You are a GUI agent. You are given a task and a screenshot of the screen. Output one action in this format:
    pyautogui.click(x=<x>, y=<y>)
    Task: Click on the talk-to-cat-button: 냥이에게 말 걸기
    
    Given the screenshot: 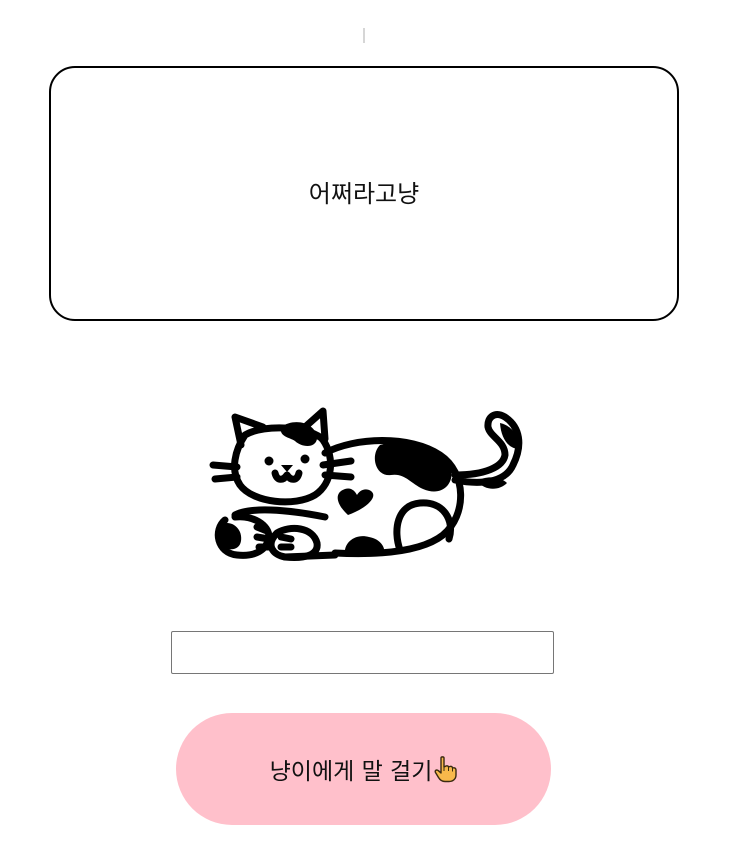 What is the action you would take?
    pyautogui.click(x=363, y=769)
    